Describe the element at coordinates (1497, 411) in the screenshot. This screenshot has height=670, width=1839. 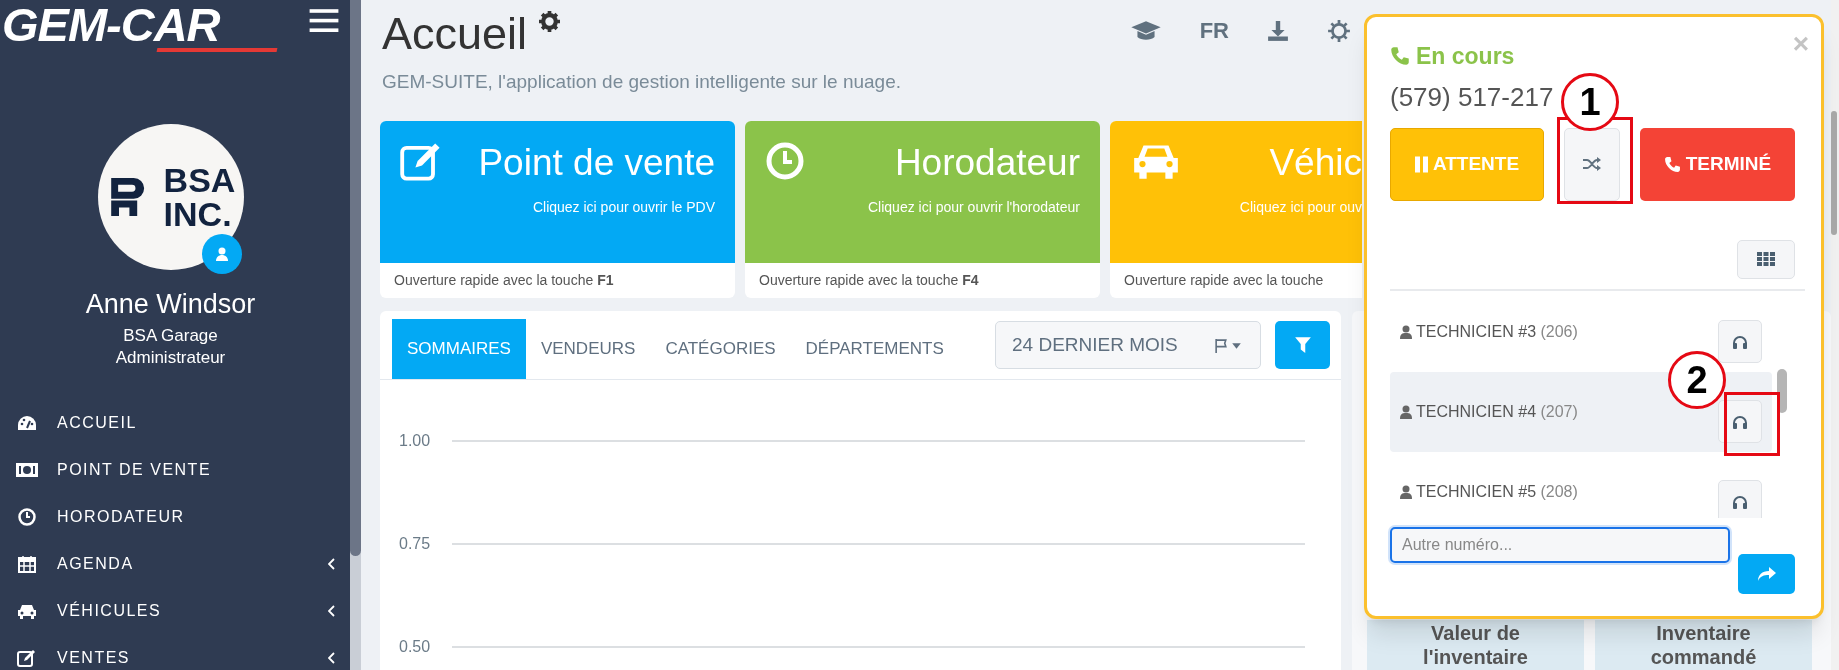
I see `agent-name: TECHNICIEN #4 (207)` at that location.